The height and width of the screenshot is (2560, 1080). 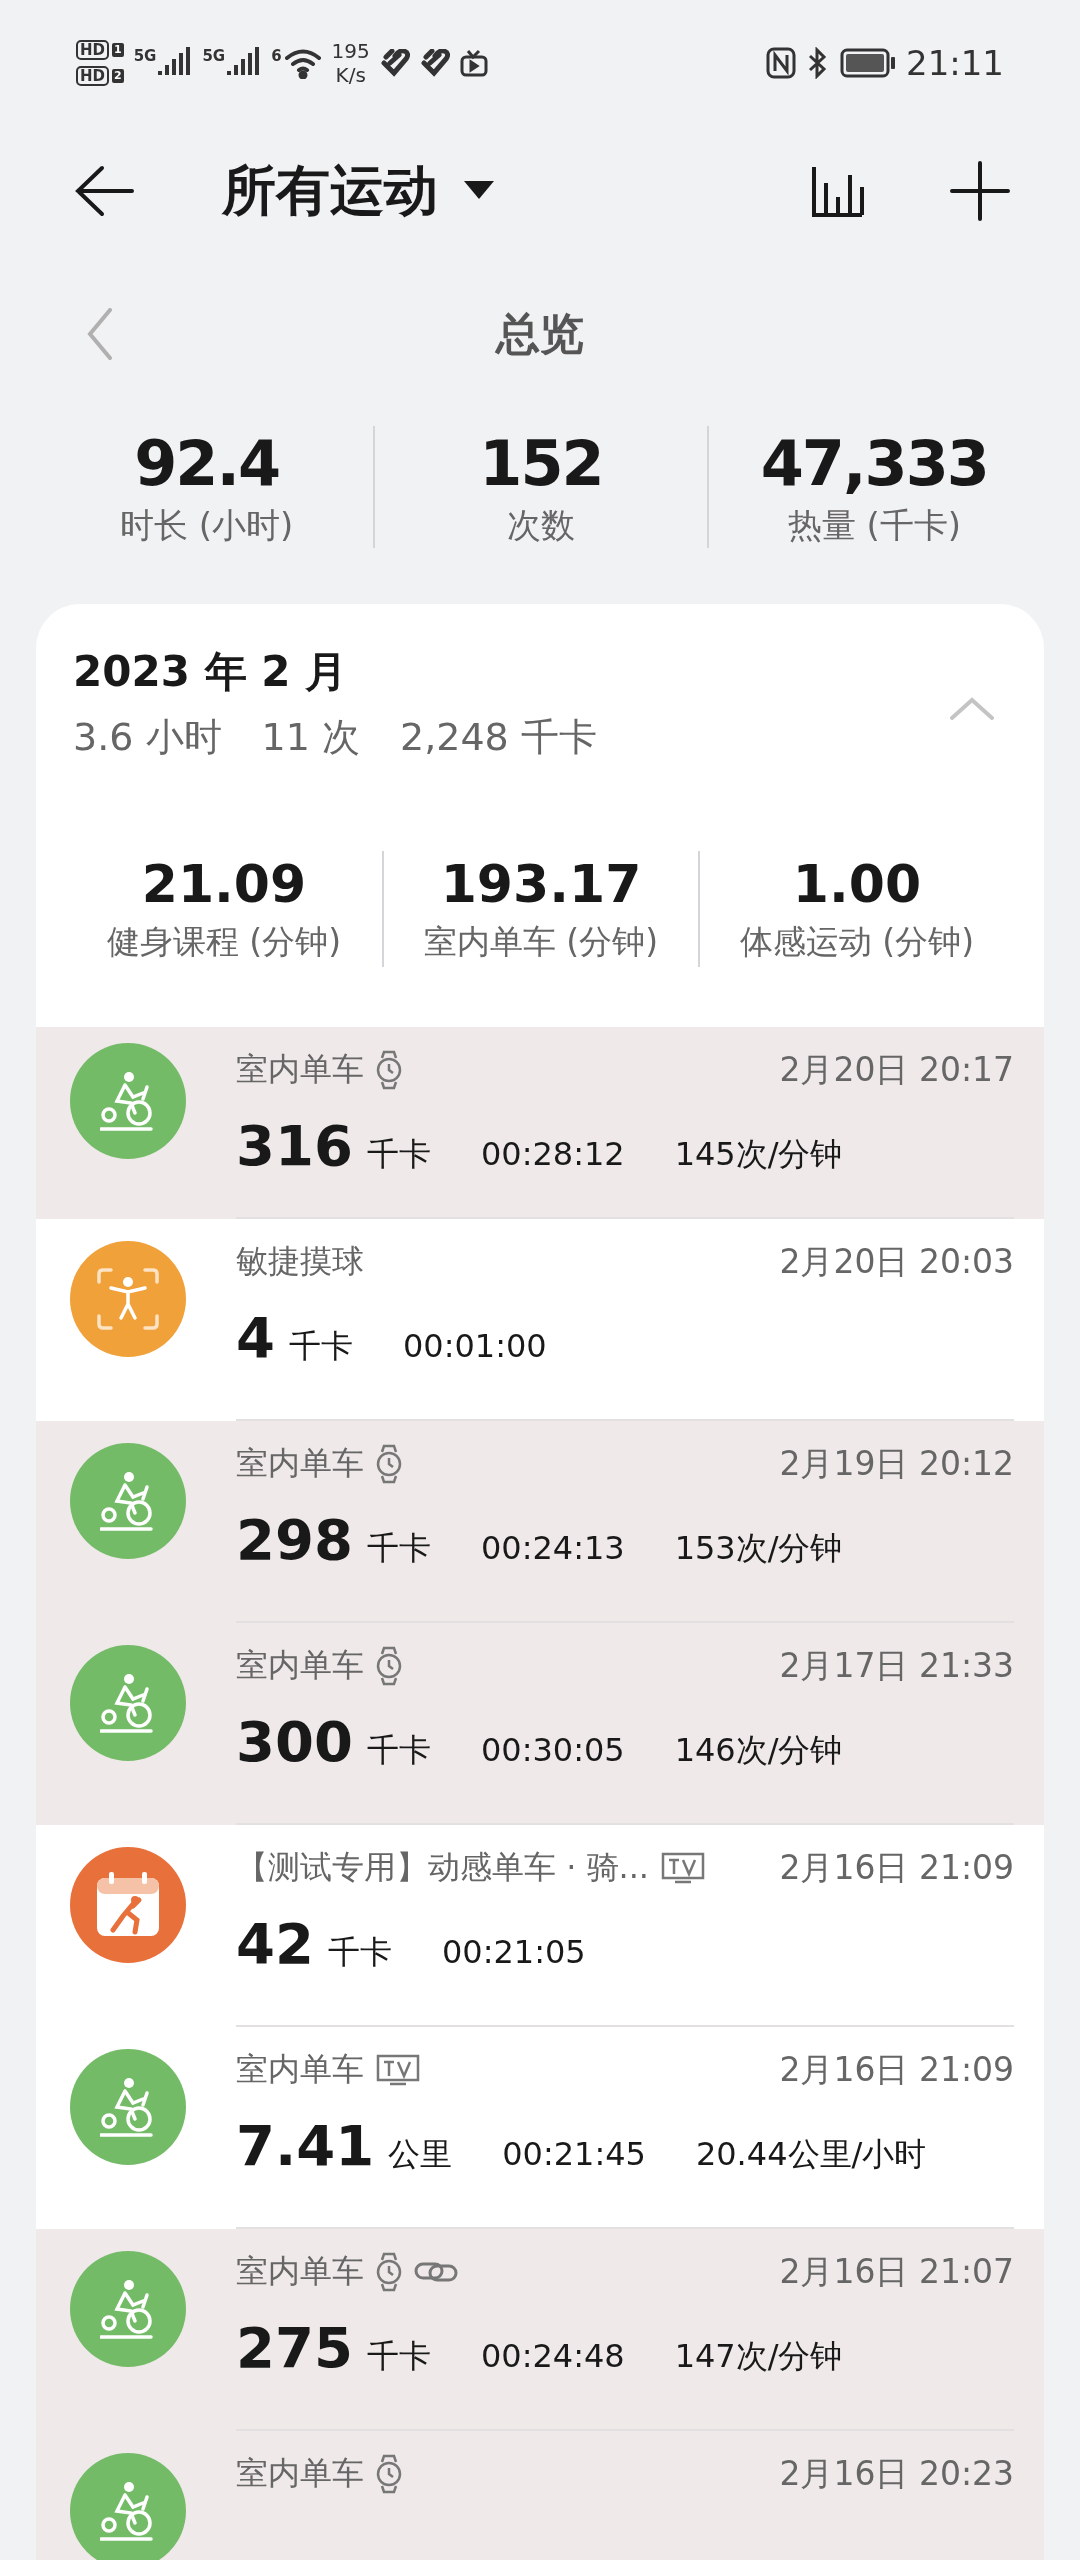 I want to click on workout-date: 2月16日 20:23, so click(x=896, y=2473).